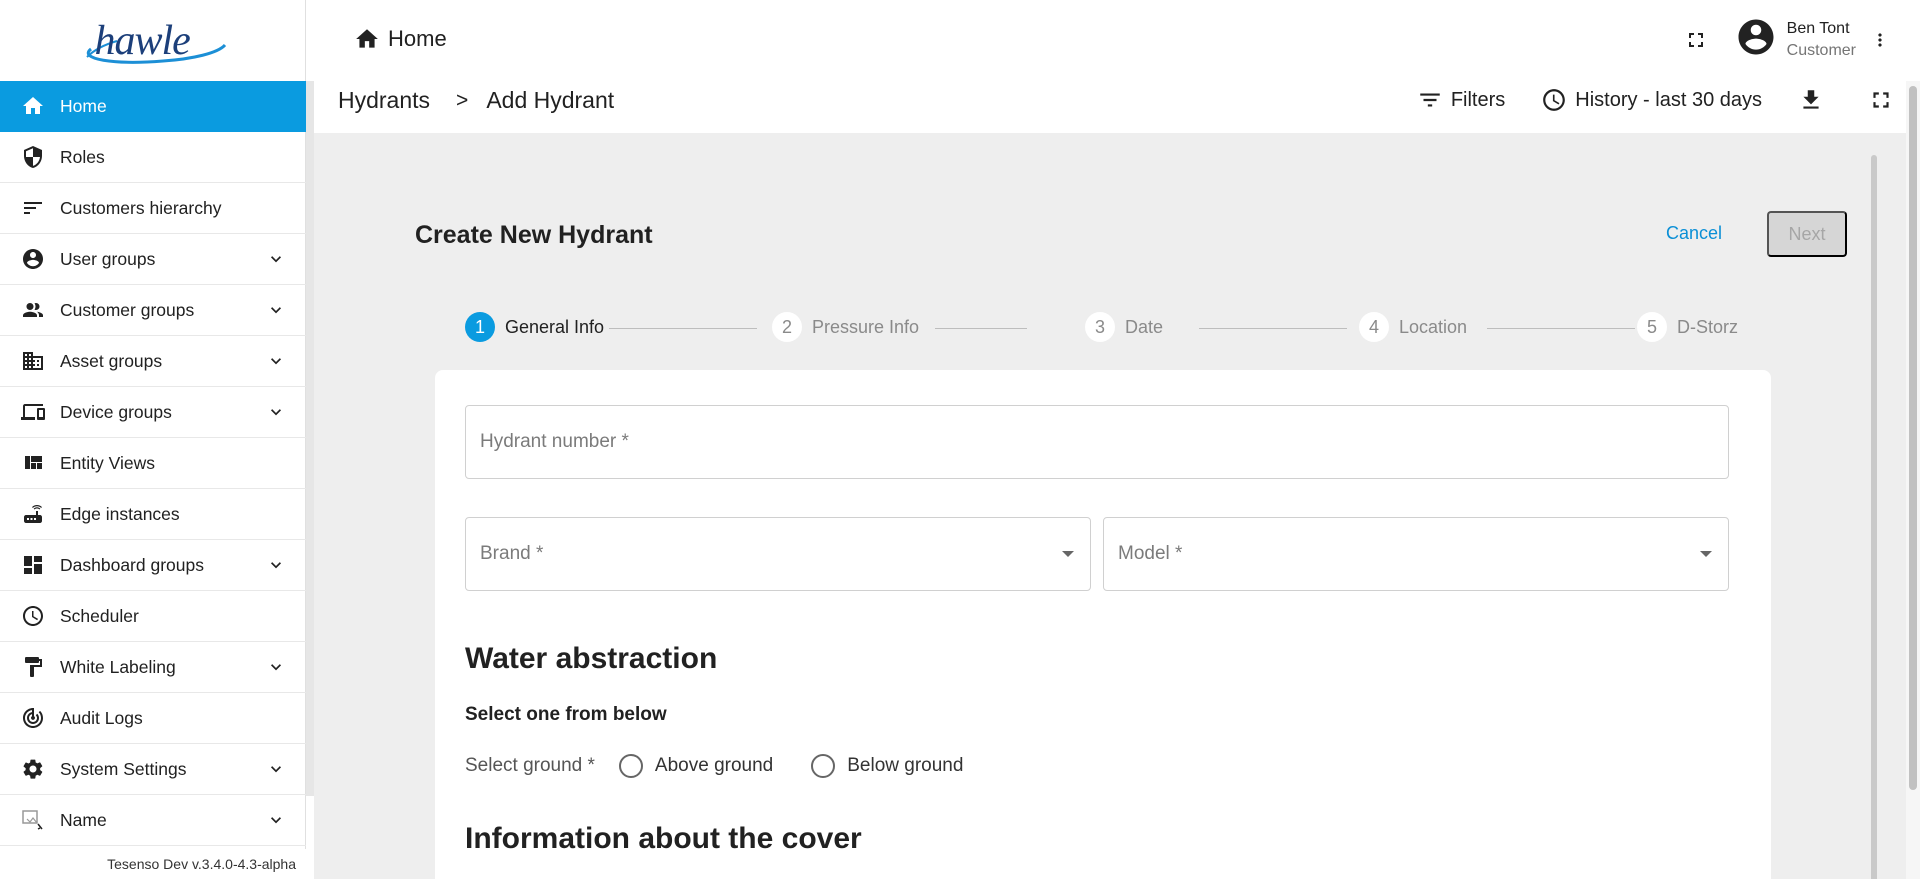 The height and width of the screenshot is (879, 1920). Describe the element at coordinates (99, 615) in the screenshot. I see `sidebar-item-label: Scheduler` at that location.